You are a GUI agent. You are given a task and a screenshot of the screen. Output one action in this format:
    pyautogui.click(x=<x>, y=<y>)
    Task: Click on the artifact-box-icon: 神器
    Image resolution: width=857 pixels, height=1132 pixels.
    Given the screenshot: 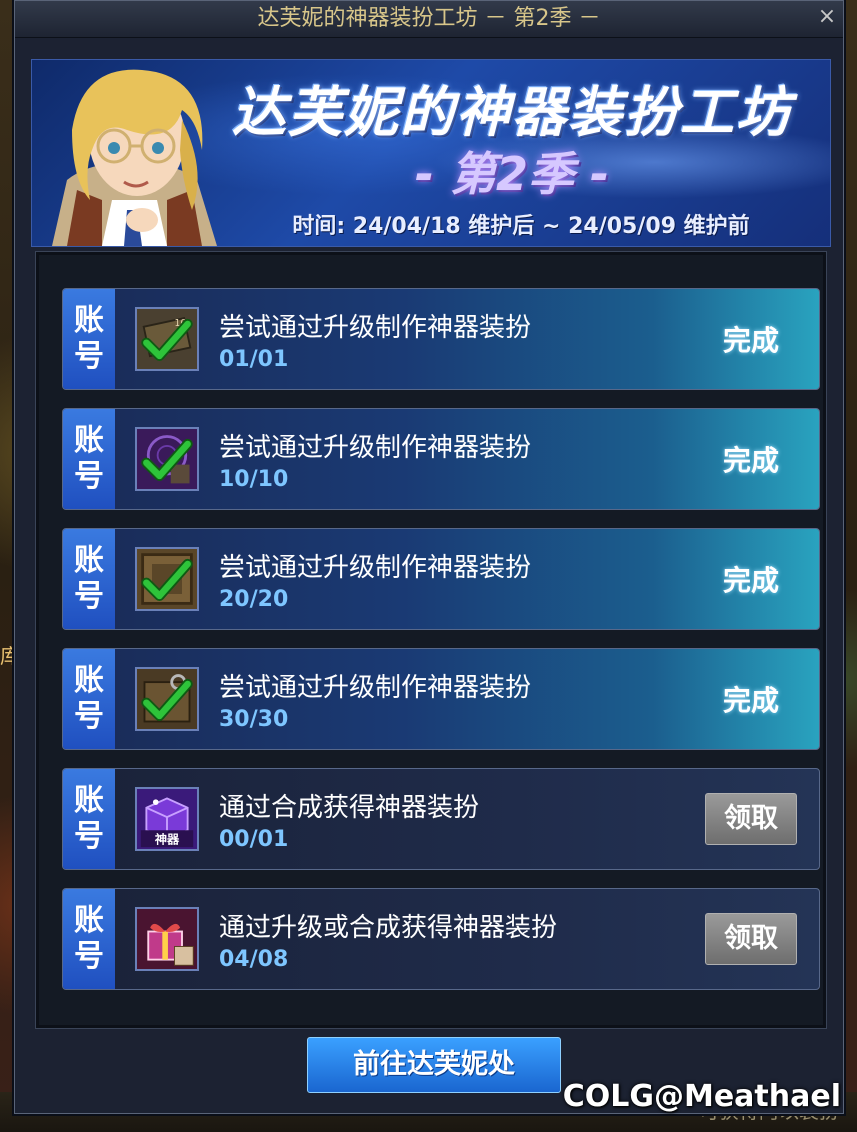 What is the action you would take?
    pyautogui.click(x=167, y=819)
    